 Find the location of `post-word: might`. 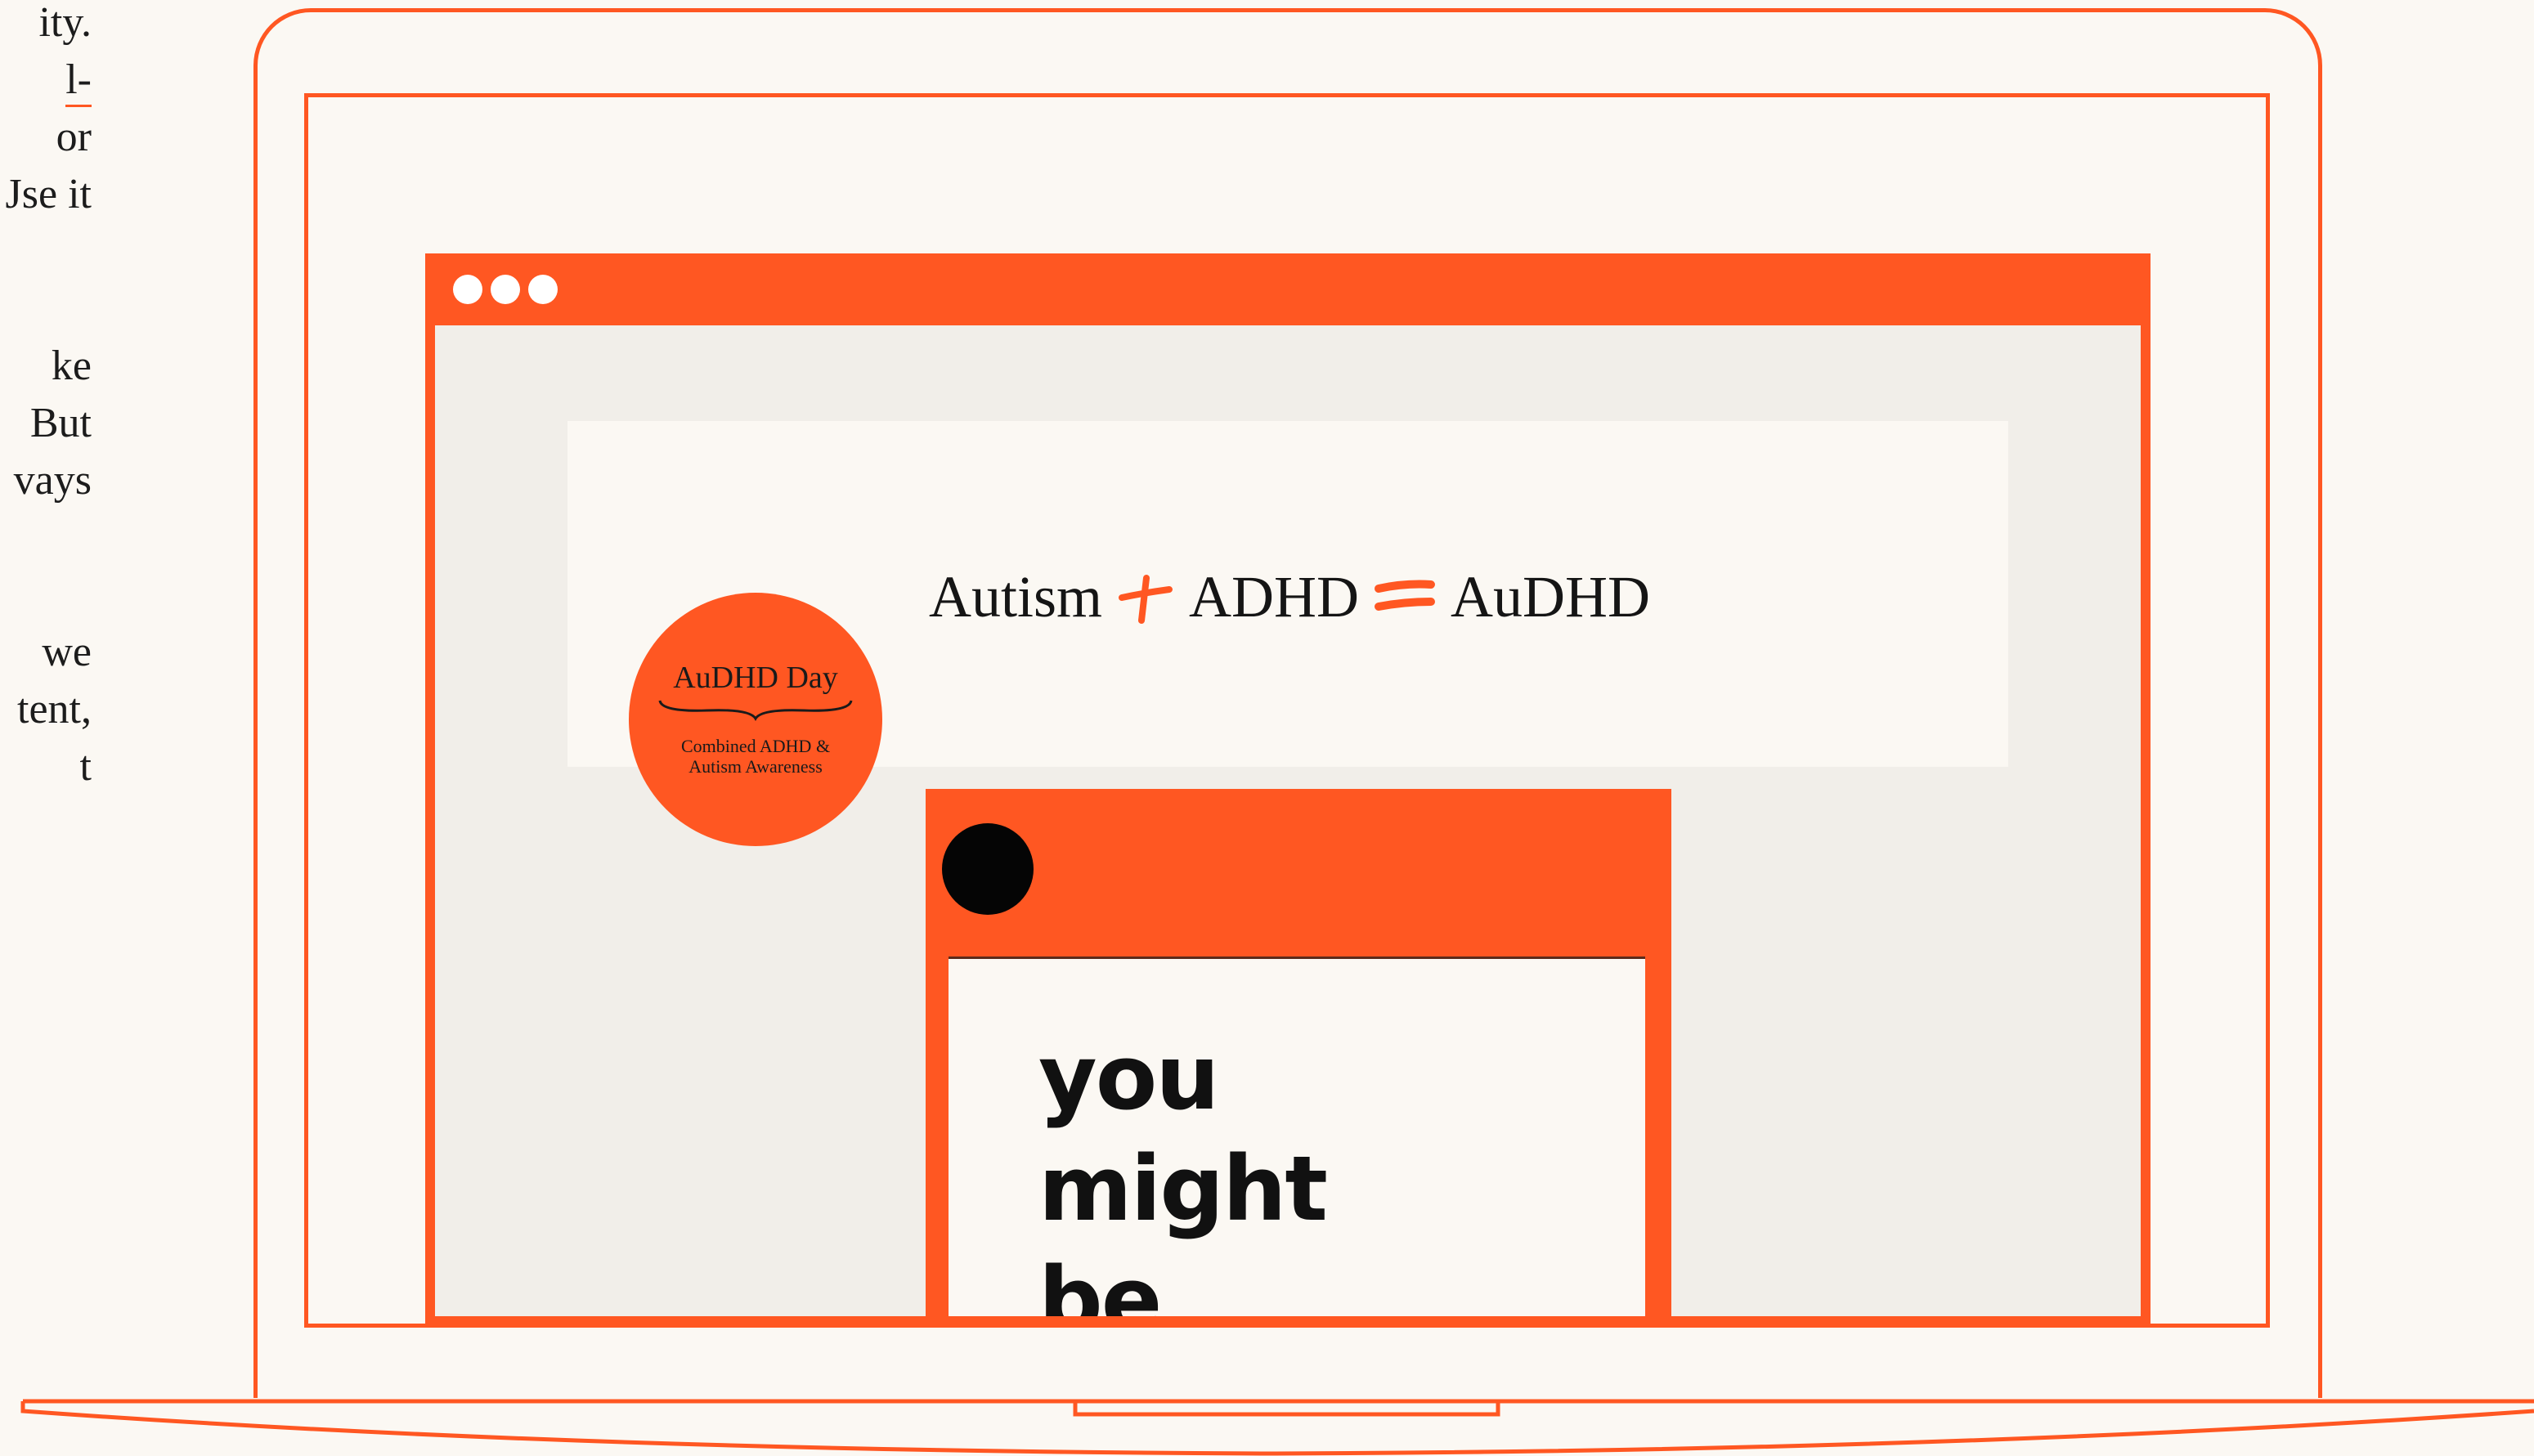

post-word: might is located at coordinates (1183, 1188).